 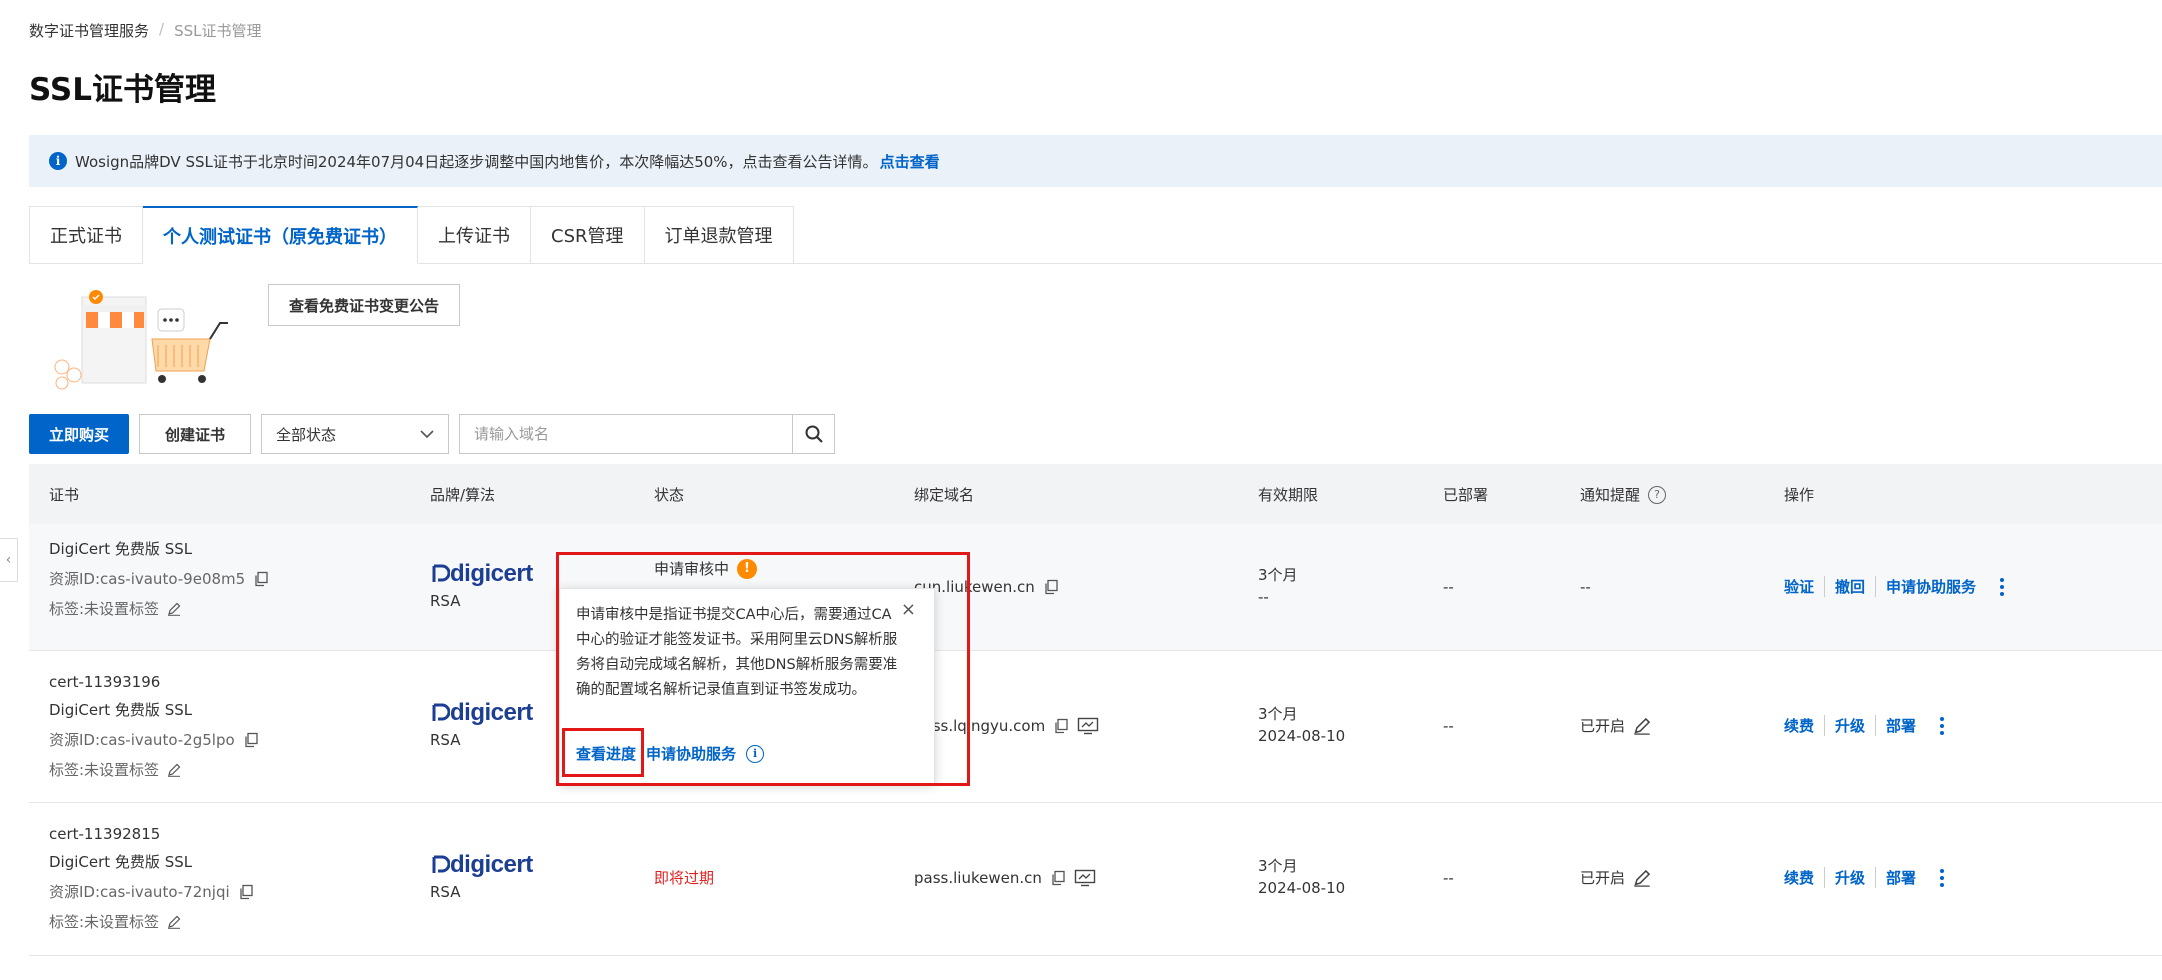 I want to click on bound-domain: pass.liukewen.cn, so click(x=978, y=878).